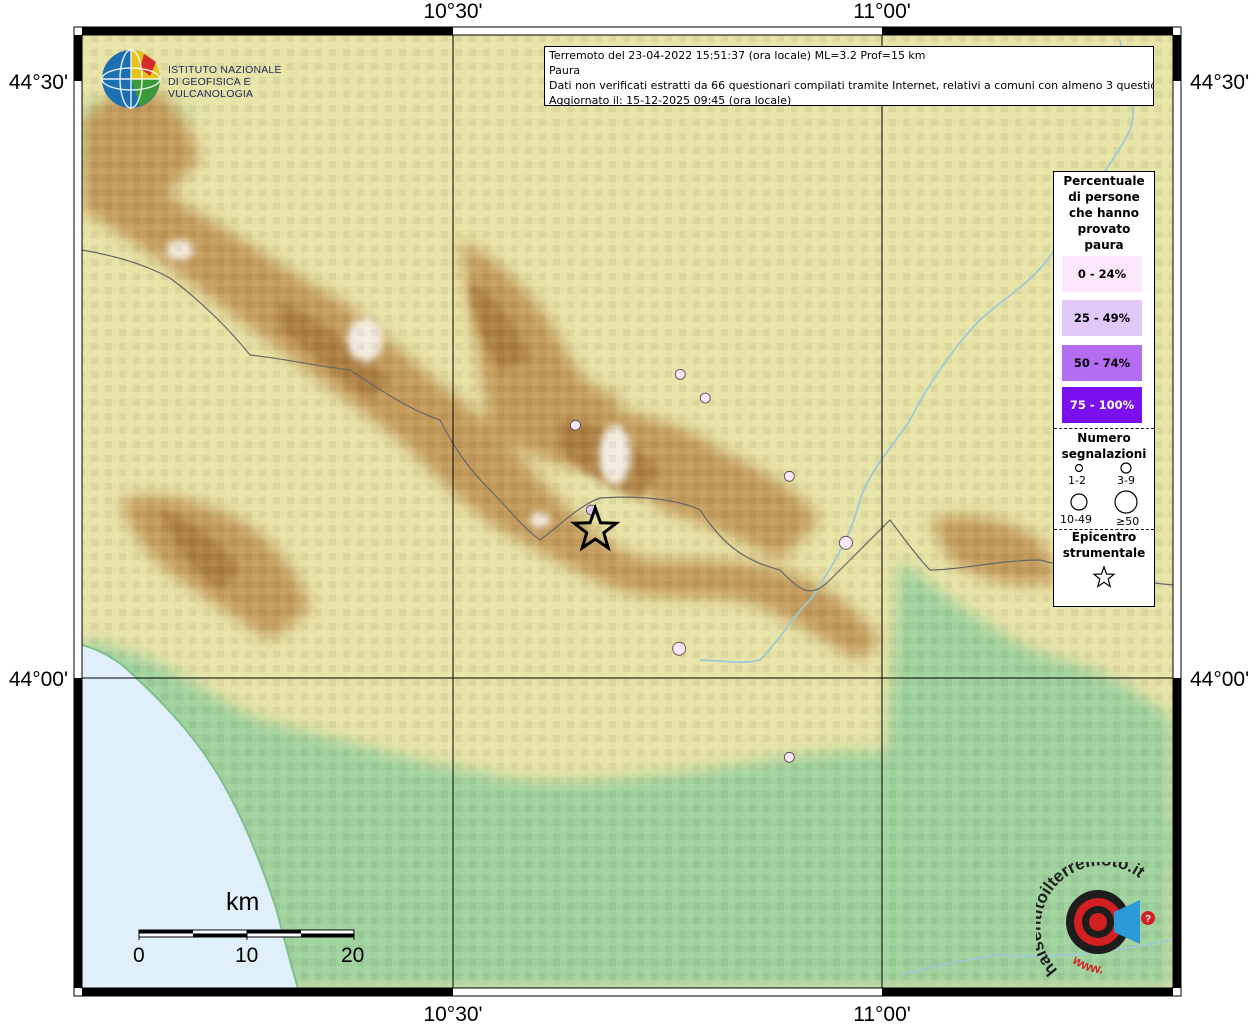 The height and width of the screenshot is (1024, 1256). What do you see at coordinates (882, 1013) in the screenshot?
I see `lon-label-bottom-2: 11°00'` at bounding box center [882, 1013].